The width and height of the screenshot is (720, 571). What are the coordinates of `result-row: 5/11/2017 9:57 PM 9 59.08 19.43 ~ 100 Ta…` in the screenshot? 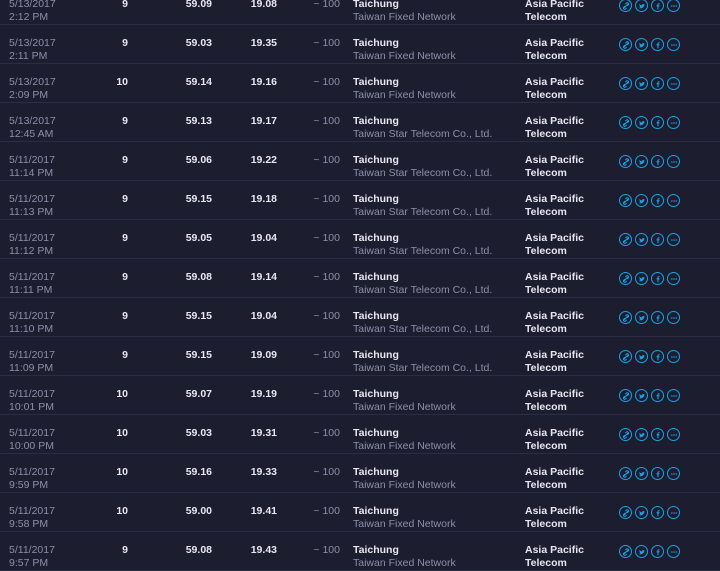 It's located at (360, 551).